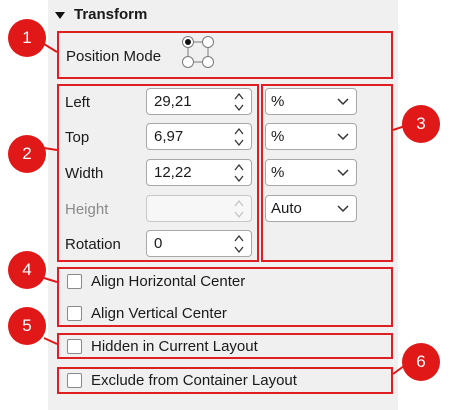 This screenshot has width=450, height=410. Describe the element at coordinates (27, 154) in the screenshot. I see `callout-badge-2: 2` at that location.